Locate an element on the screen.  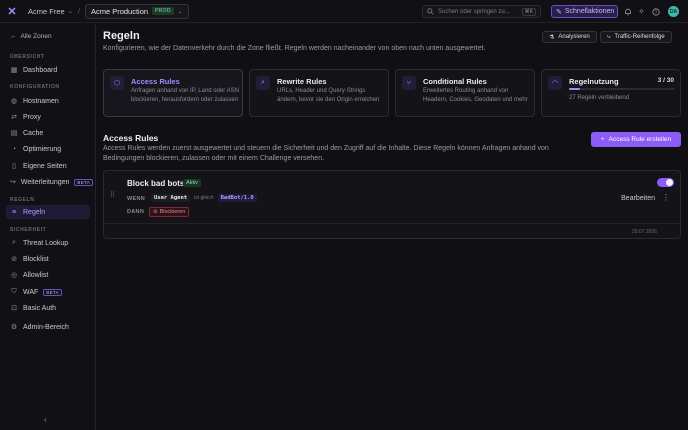
traffic-order-button: ⤷ Traffic-Reihenfolge is located at coordinates (636, 37).